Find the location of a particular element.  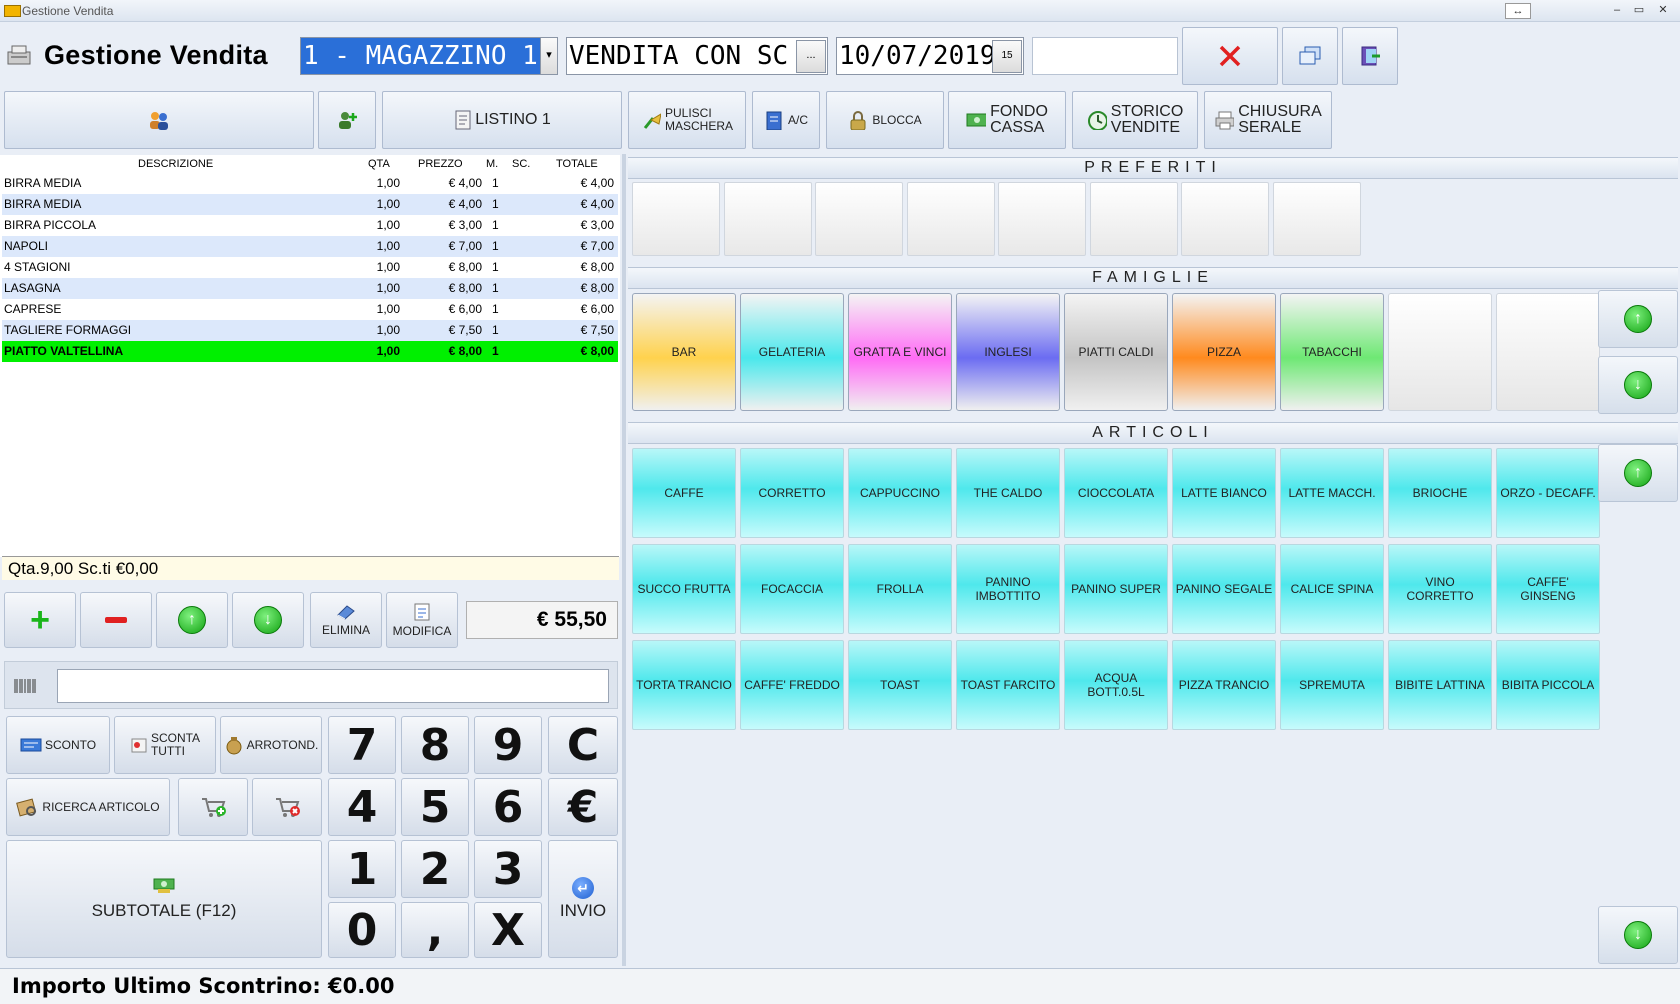

articolo-button: CAFFE' GINSENG is located at coordinates (1548, 589).